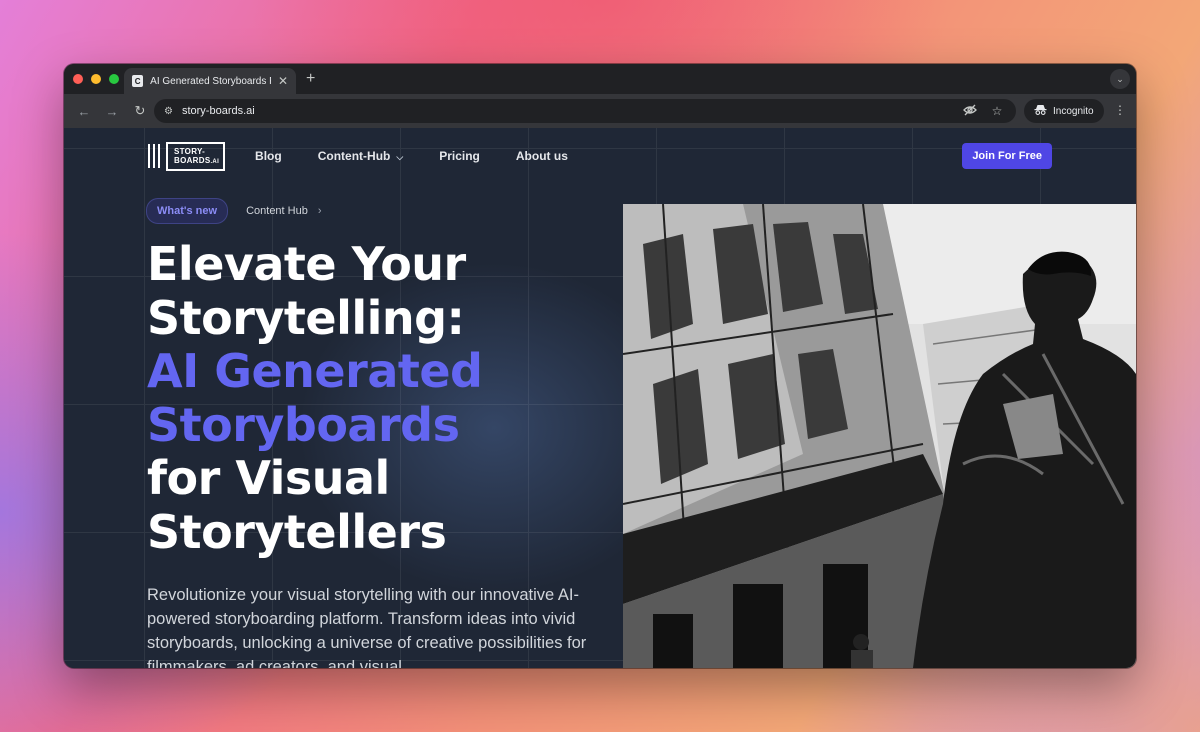 Image resolution: width=1200 pixels, height=732 pixels. What do you see at coordinates (168, 111) in the screenshot?
I see `tune-icon: ⚙` at bounding box center [168, 111].